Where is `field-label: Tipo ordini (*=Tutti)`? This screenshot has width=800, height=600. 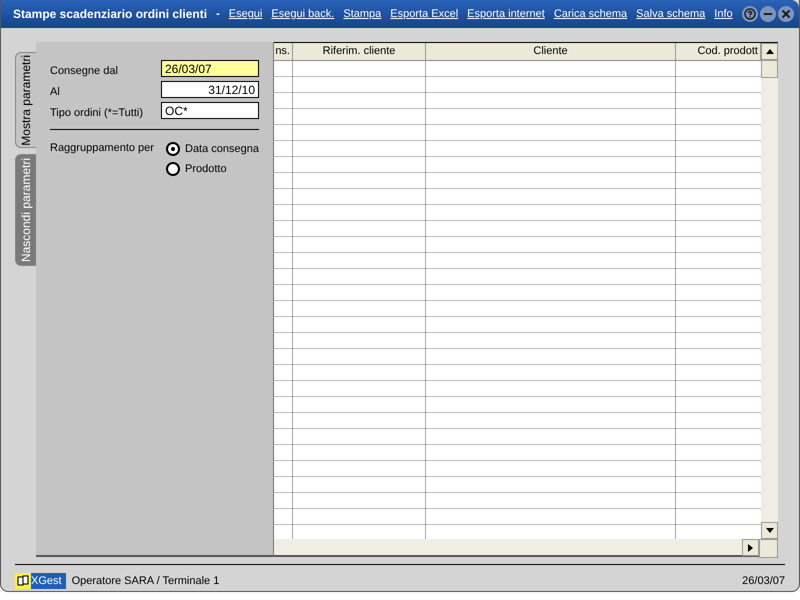 field-label: Tipo ordini (*=Tutti) is located at coordinates (97, 113).